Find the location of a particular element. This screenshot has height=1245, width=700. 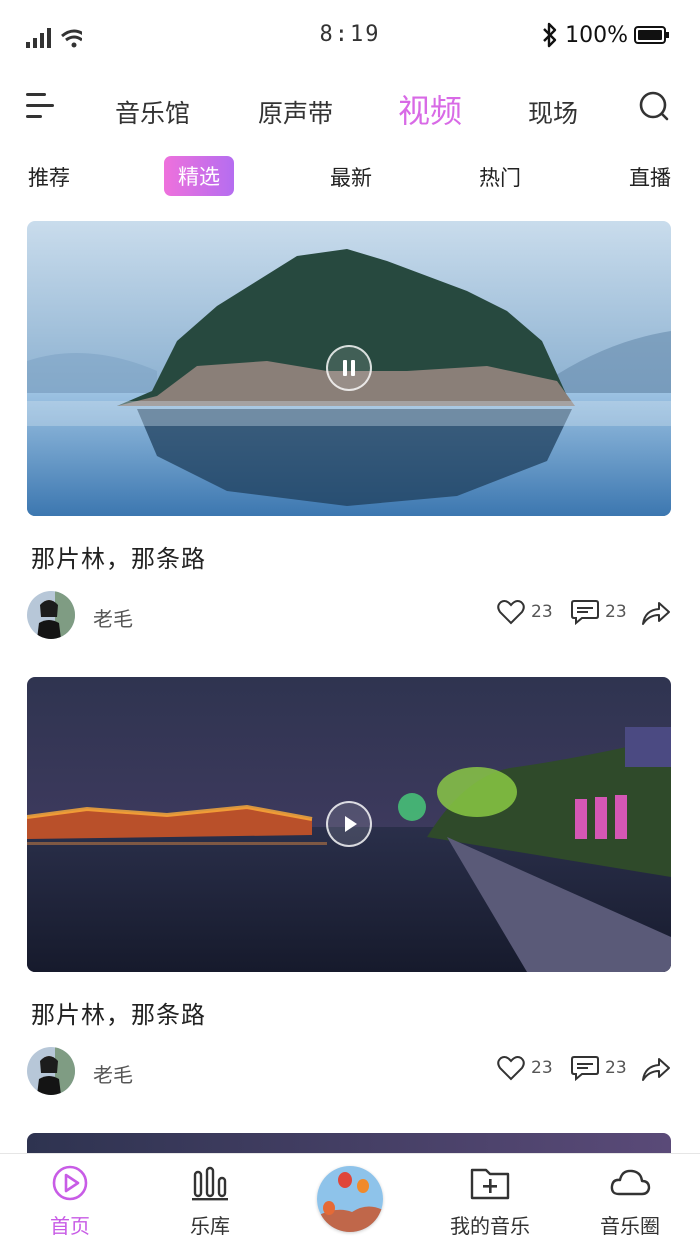

subtab-latest: 最新 is located at coordinates (351, 177).